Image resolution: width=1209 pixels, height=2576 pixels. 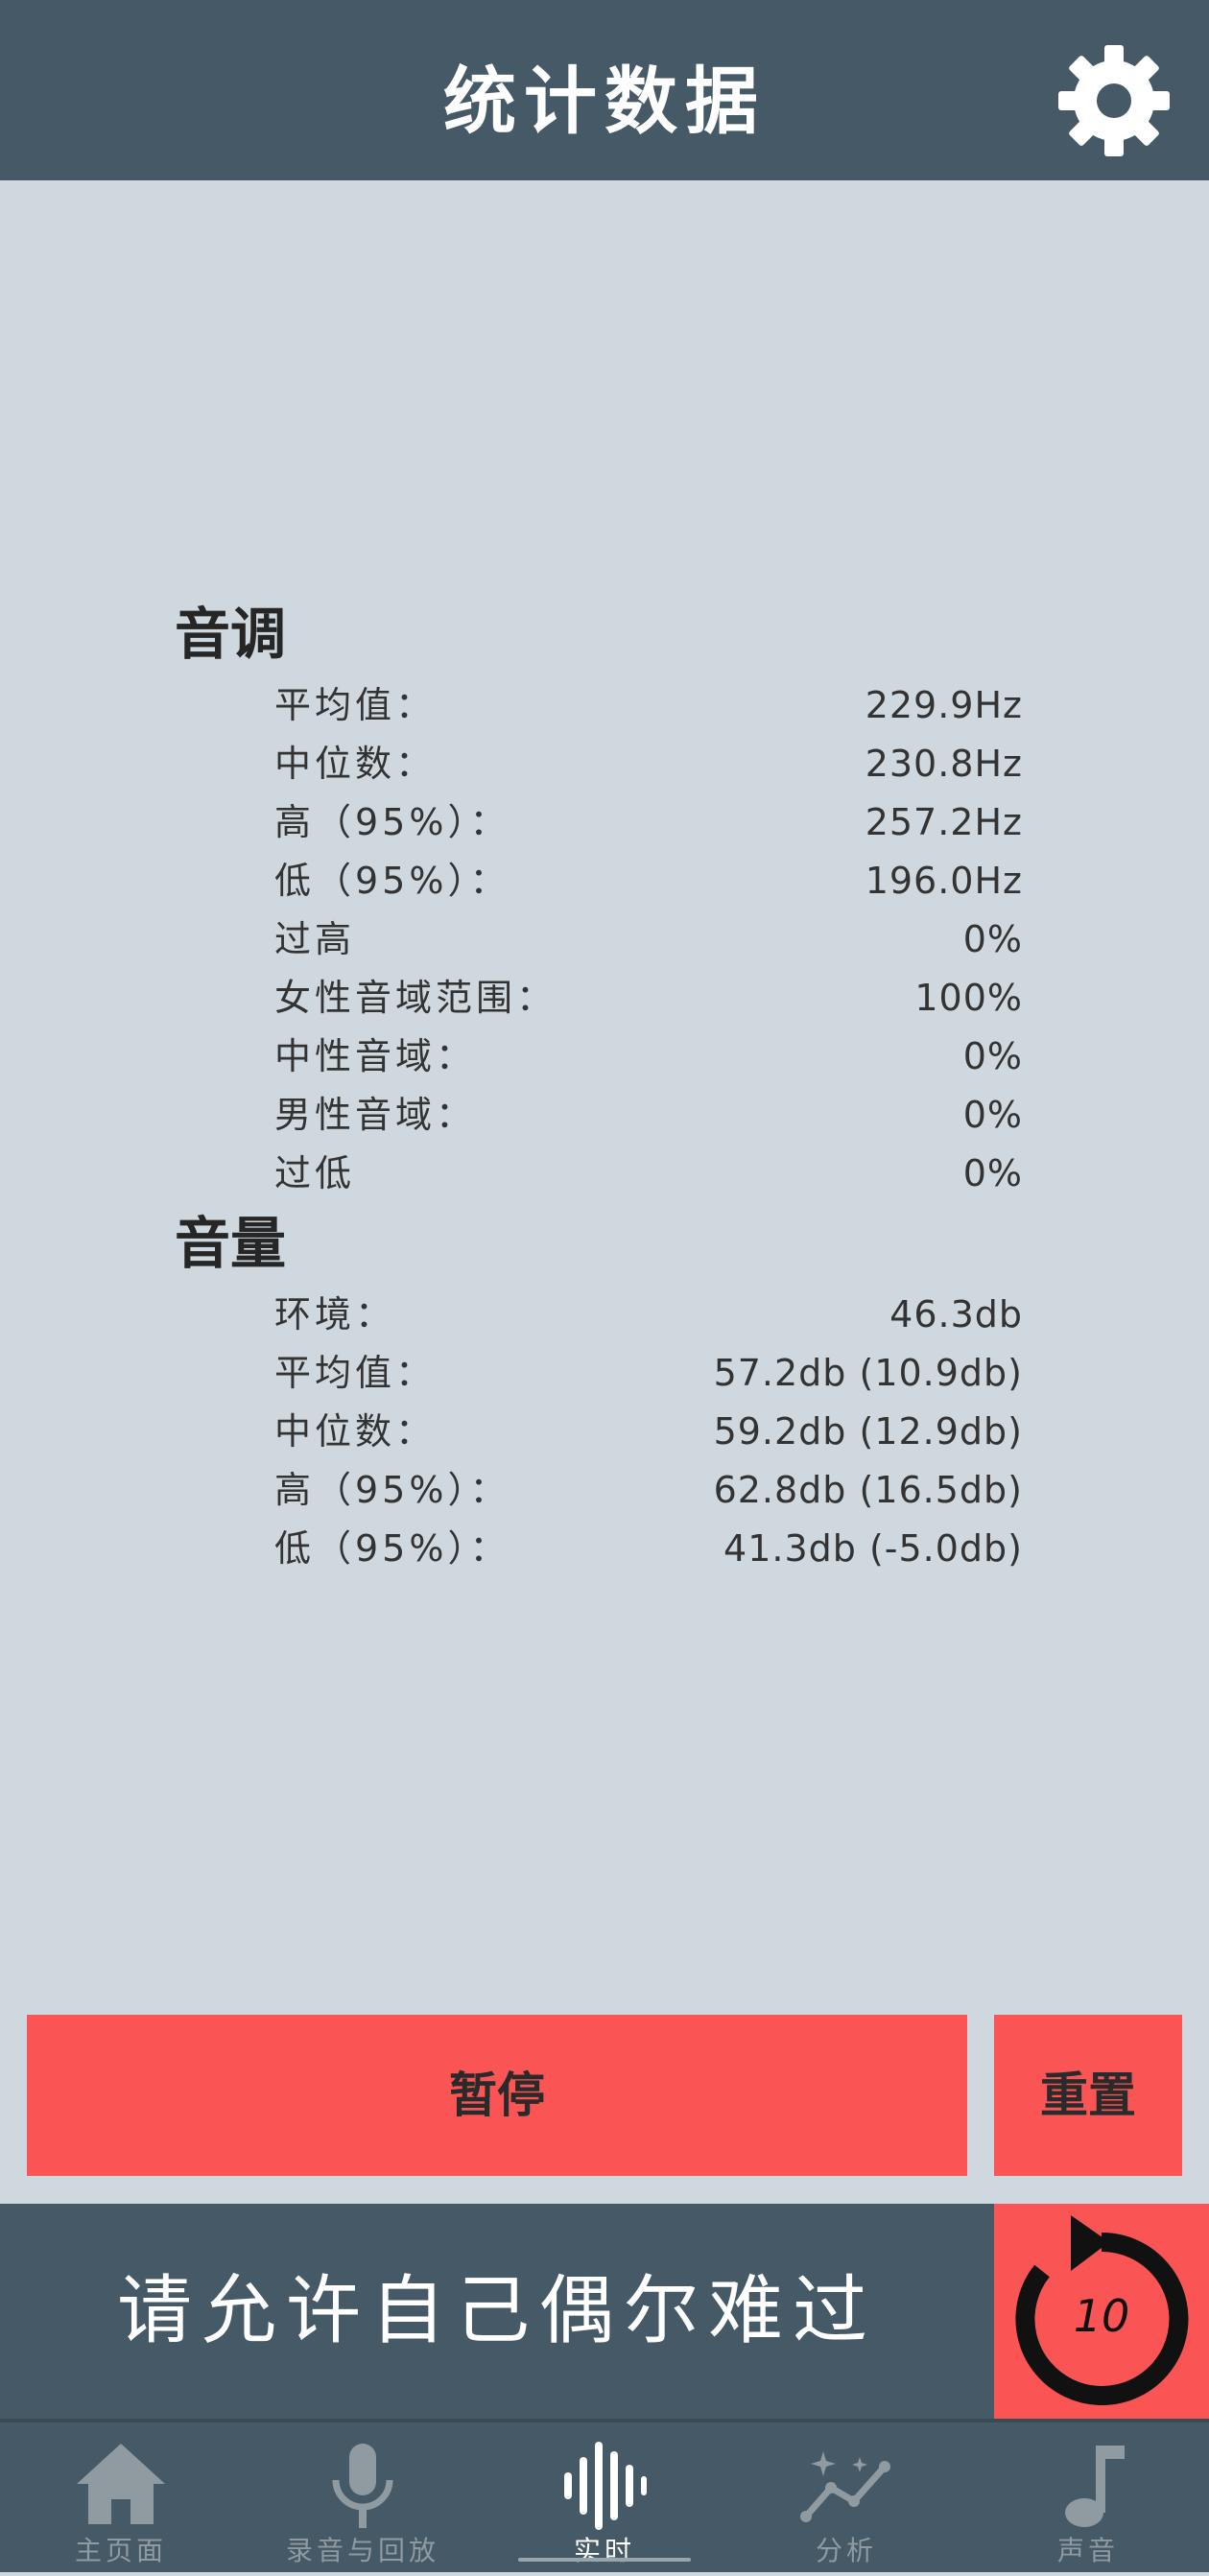 What do you see at coordinates (944, 822) in the screenshot?
I see `stat-value: 257.2Hz` at bounding box center [944, 822].